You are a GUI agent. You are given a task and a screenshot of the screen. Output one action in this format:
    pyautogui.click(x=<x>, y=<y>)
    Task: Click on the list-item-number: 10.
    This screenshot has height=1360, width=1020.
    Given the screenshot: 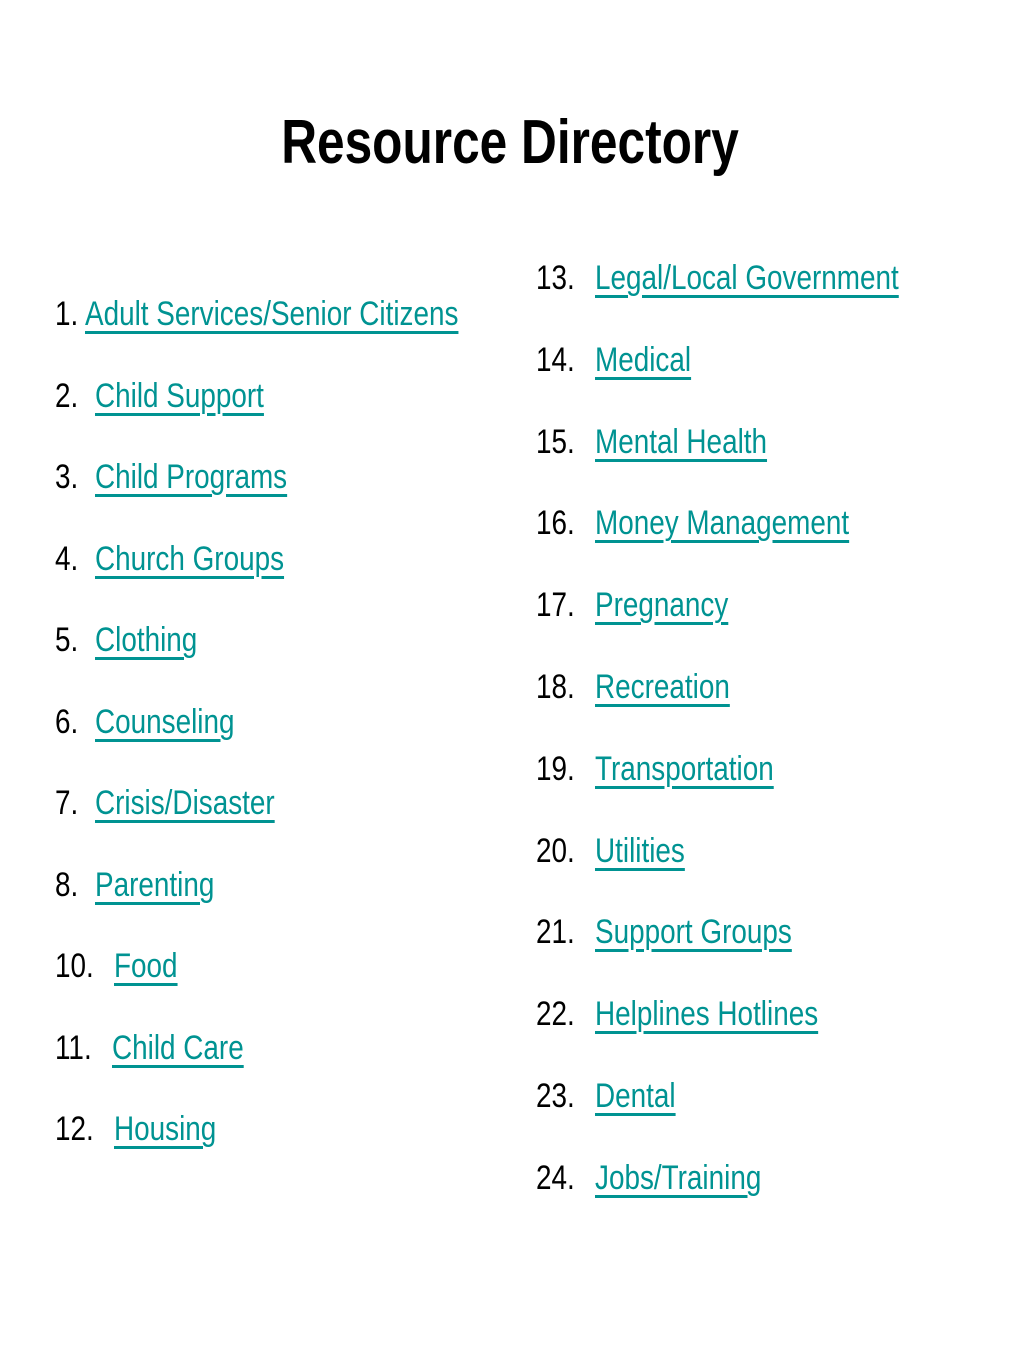 What is the action you would take?
    pyautogui.click(x=74, y=966)
    